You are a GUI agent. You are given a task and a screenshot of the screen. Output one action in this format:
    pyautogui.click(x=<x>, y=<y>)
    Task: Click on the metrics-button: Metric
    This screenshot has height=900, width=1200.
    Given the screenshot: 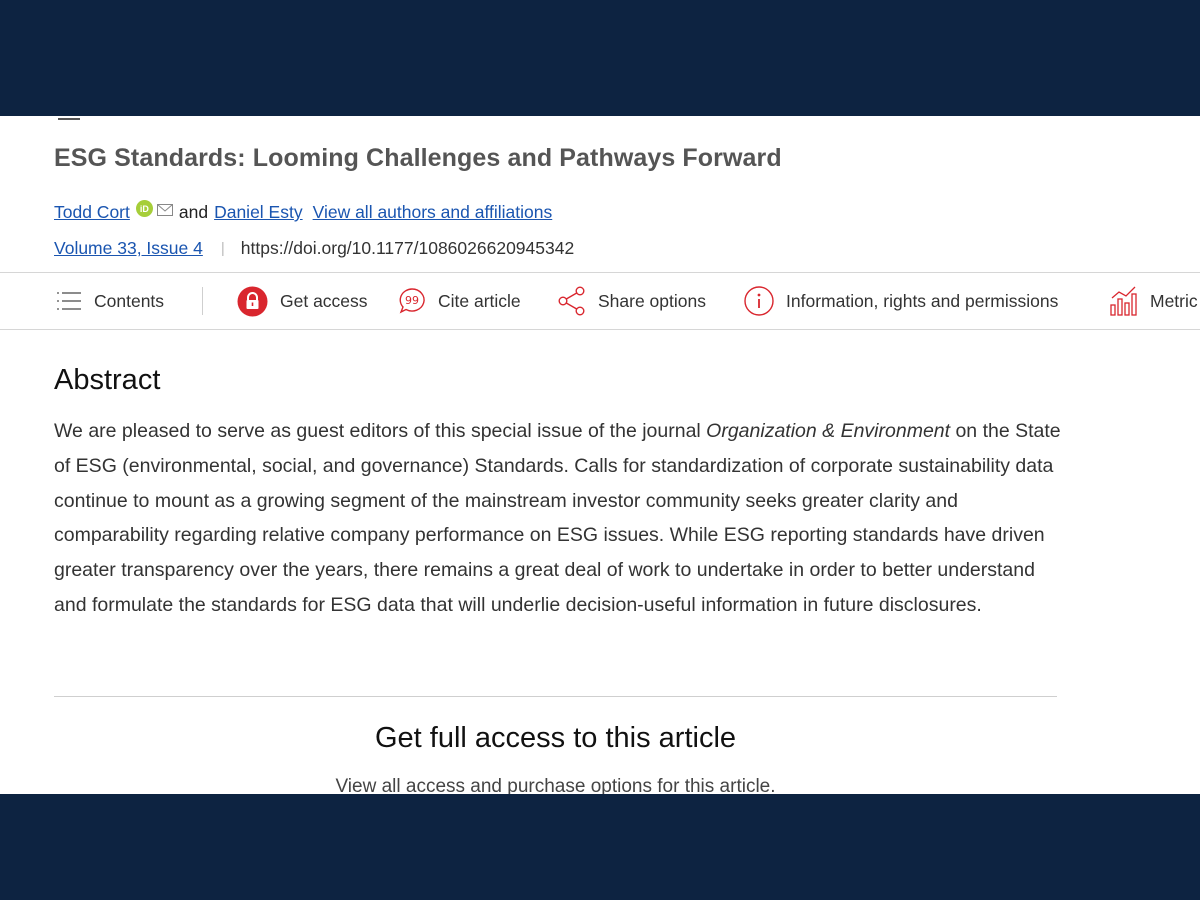 What is the action you would take?
    pyautogui.click(x=1154, y=301)
    